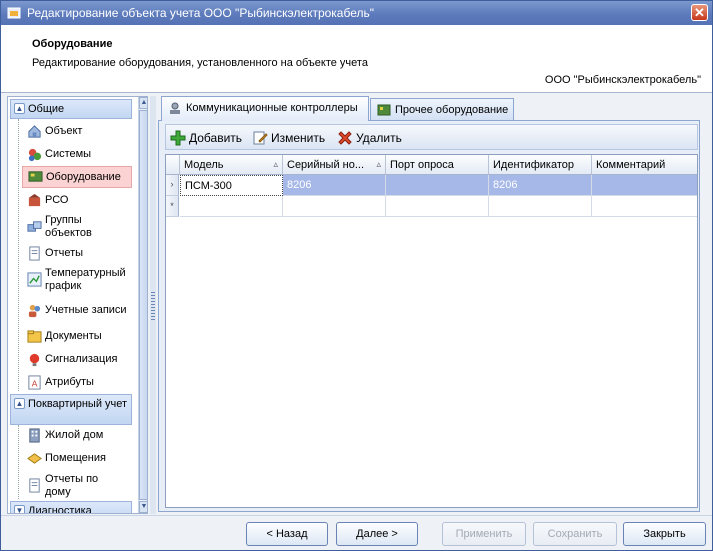 The height and width of the screenshot is (551, 713). Describe the element at coordinates (377, 534) in the screenshot. I see `next-button: Далее >` at that location.